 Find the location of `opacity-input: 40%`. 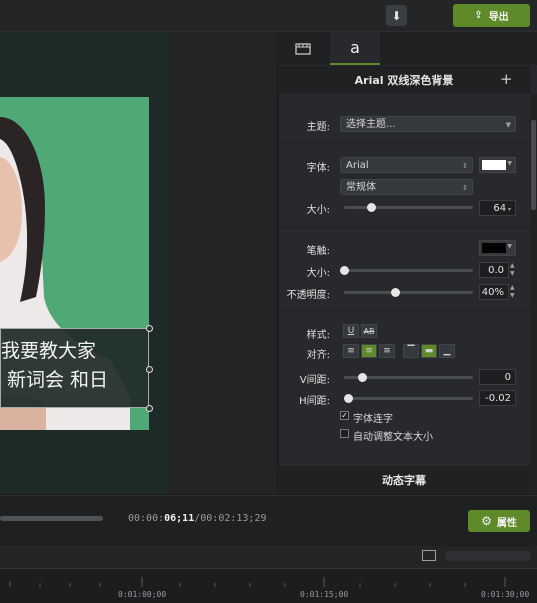

opacity-input: 40% is located at coordinates (494, 292).